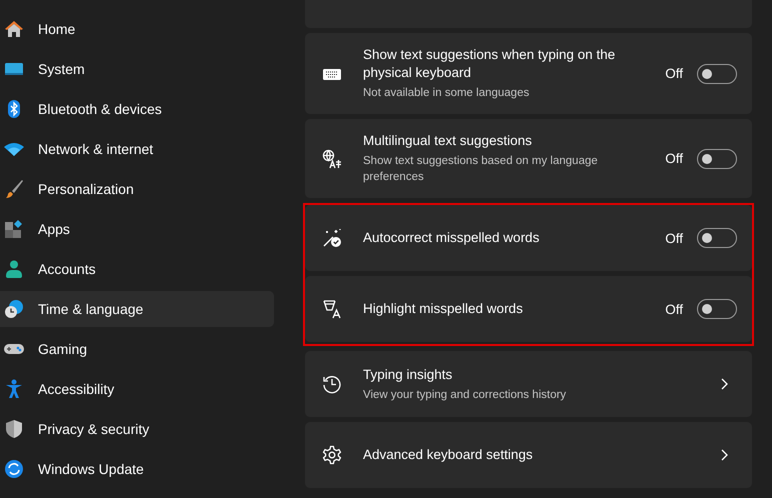  I want to click on sidebar-item: Personalization, so click(137, 189).